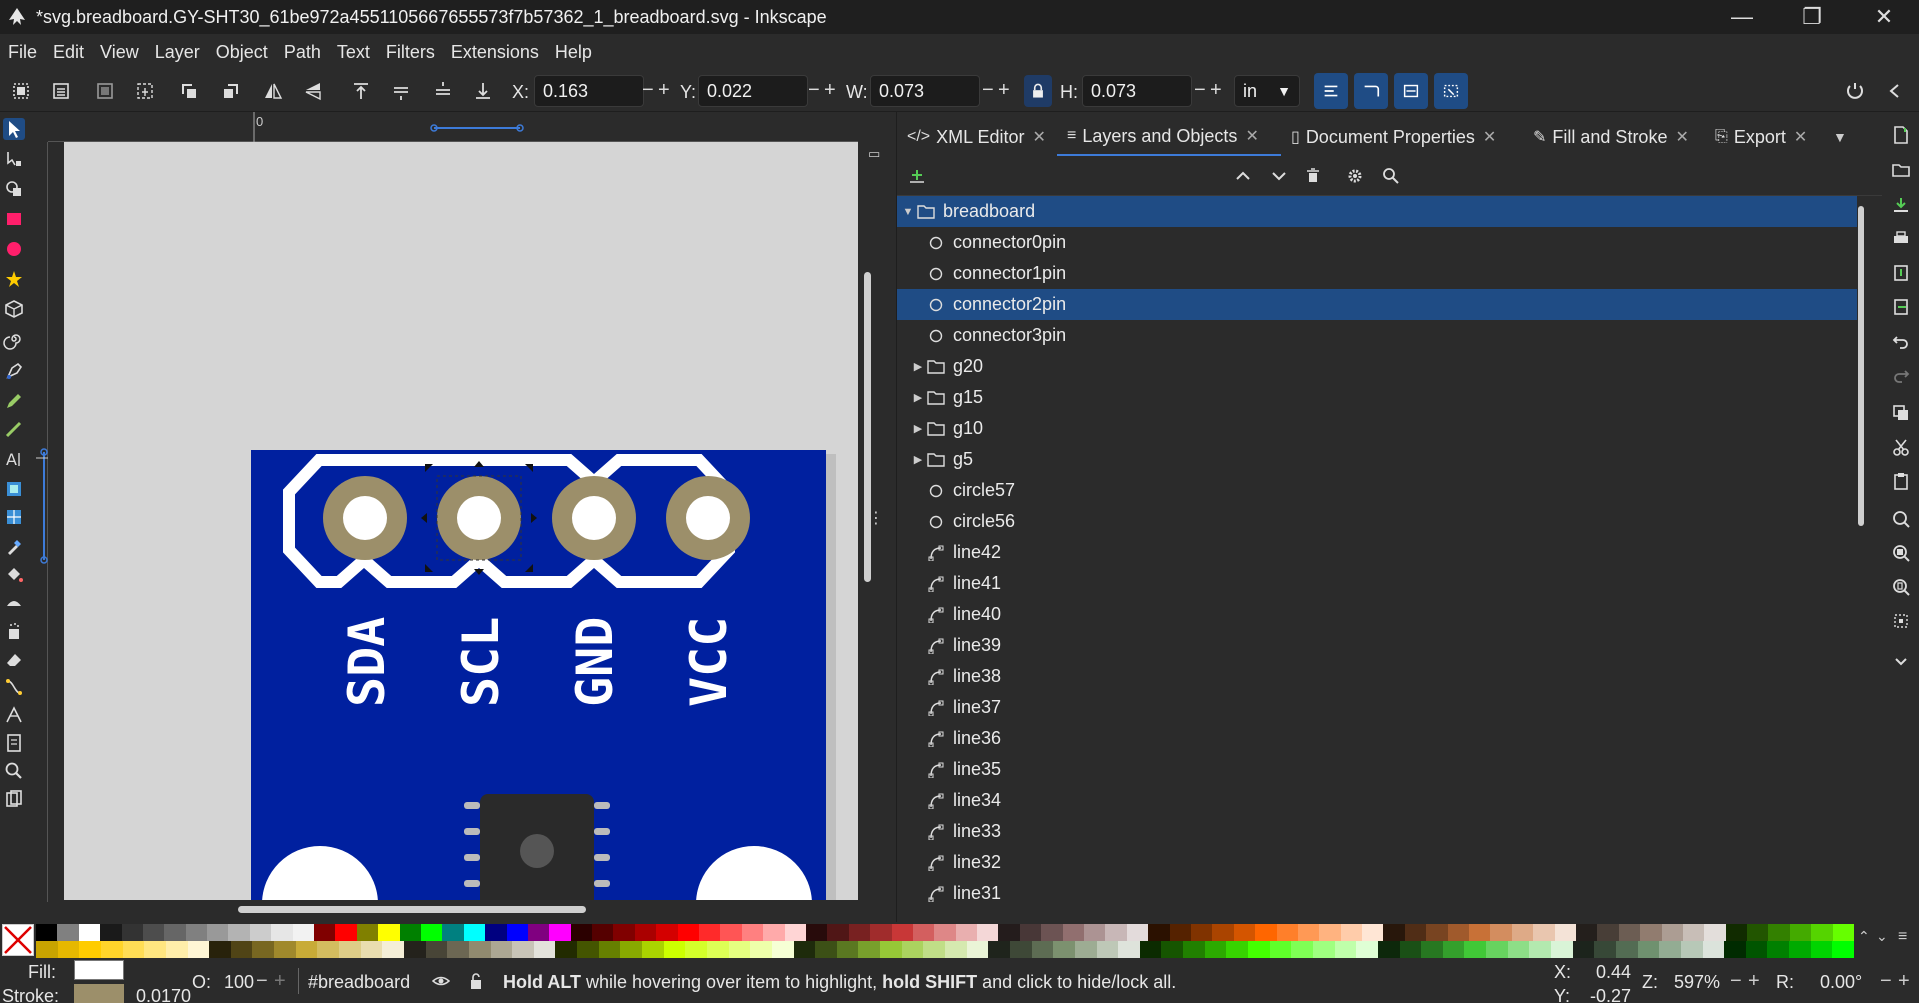 Image resolution: width=1919 pixels, height=1003 pixels. What do you see at coordinates (476, 983) in the screenshot?
I see `layer-lock-icon` at bounding box center [476, 983].